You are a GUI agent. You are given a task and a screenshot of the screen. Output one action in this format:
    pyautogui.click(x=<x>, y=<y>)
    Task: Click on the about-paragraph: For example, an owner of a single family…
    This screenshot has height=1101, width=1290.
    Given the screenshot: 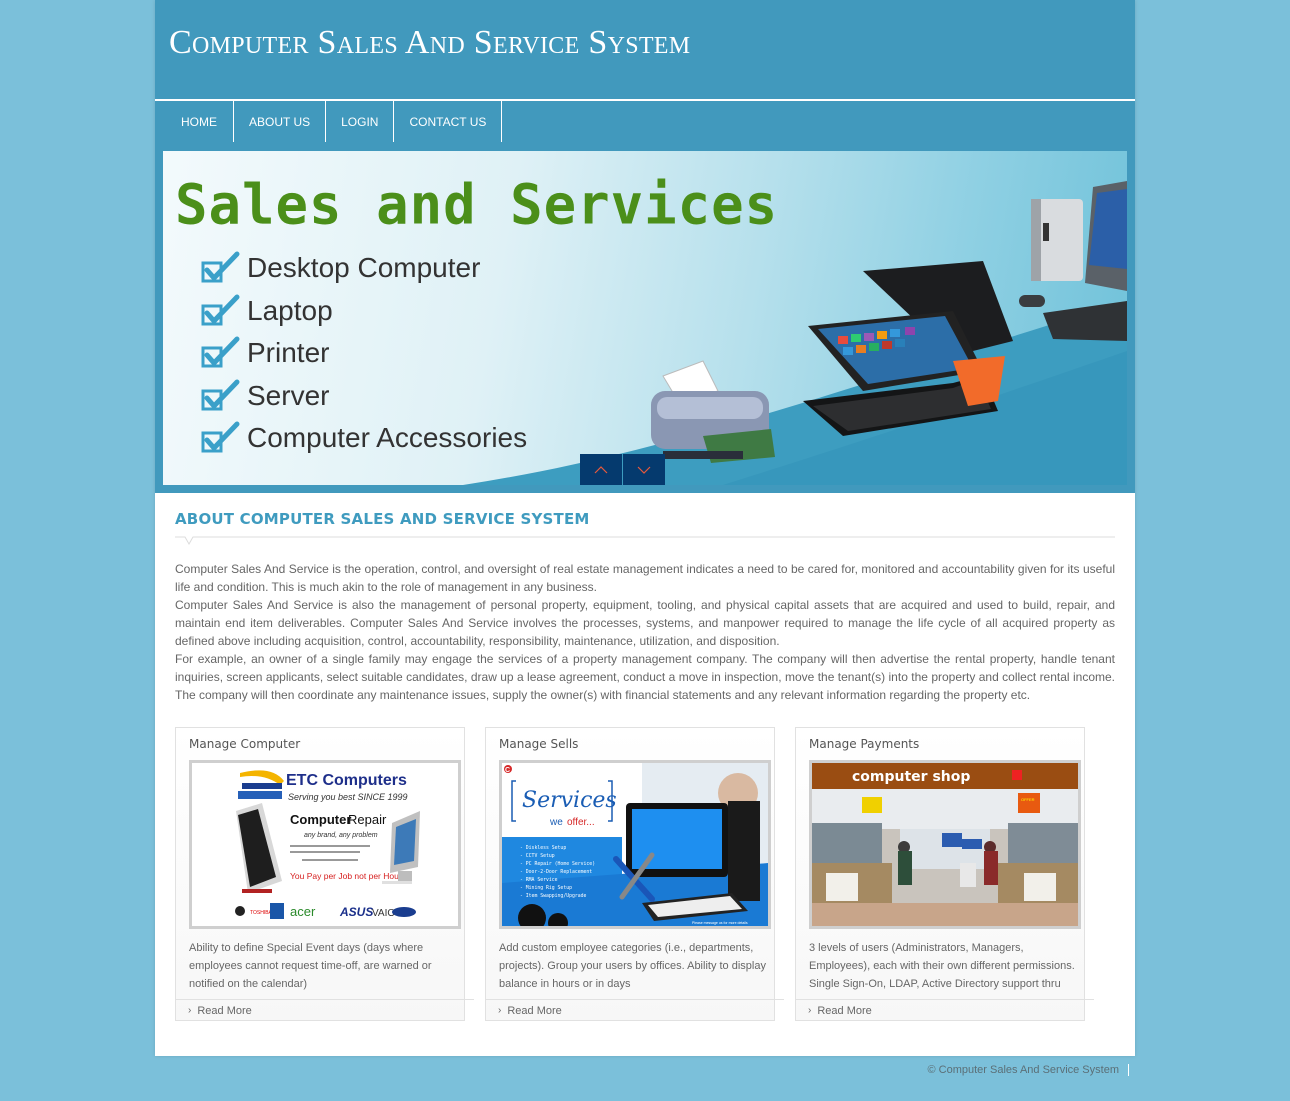 What is the action you would take?
    pyautogui.click(x=645, y=677)
    